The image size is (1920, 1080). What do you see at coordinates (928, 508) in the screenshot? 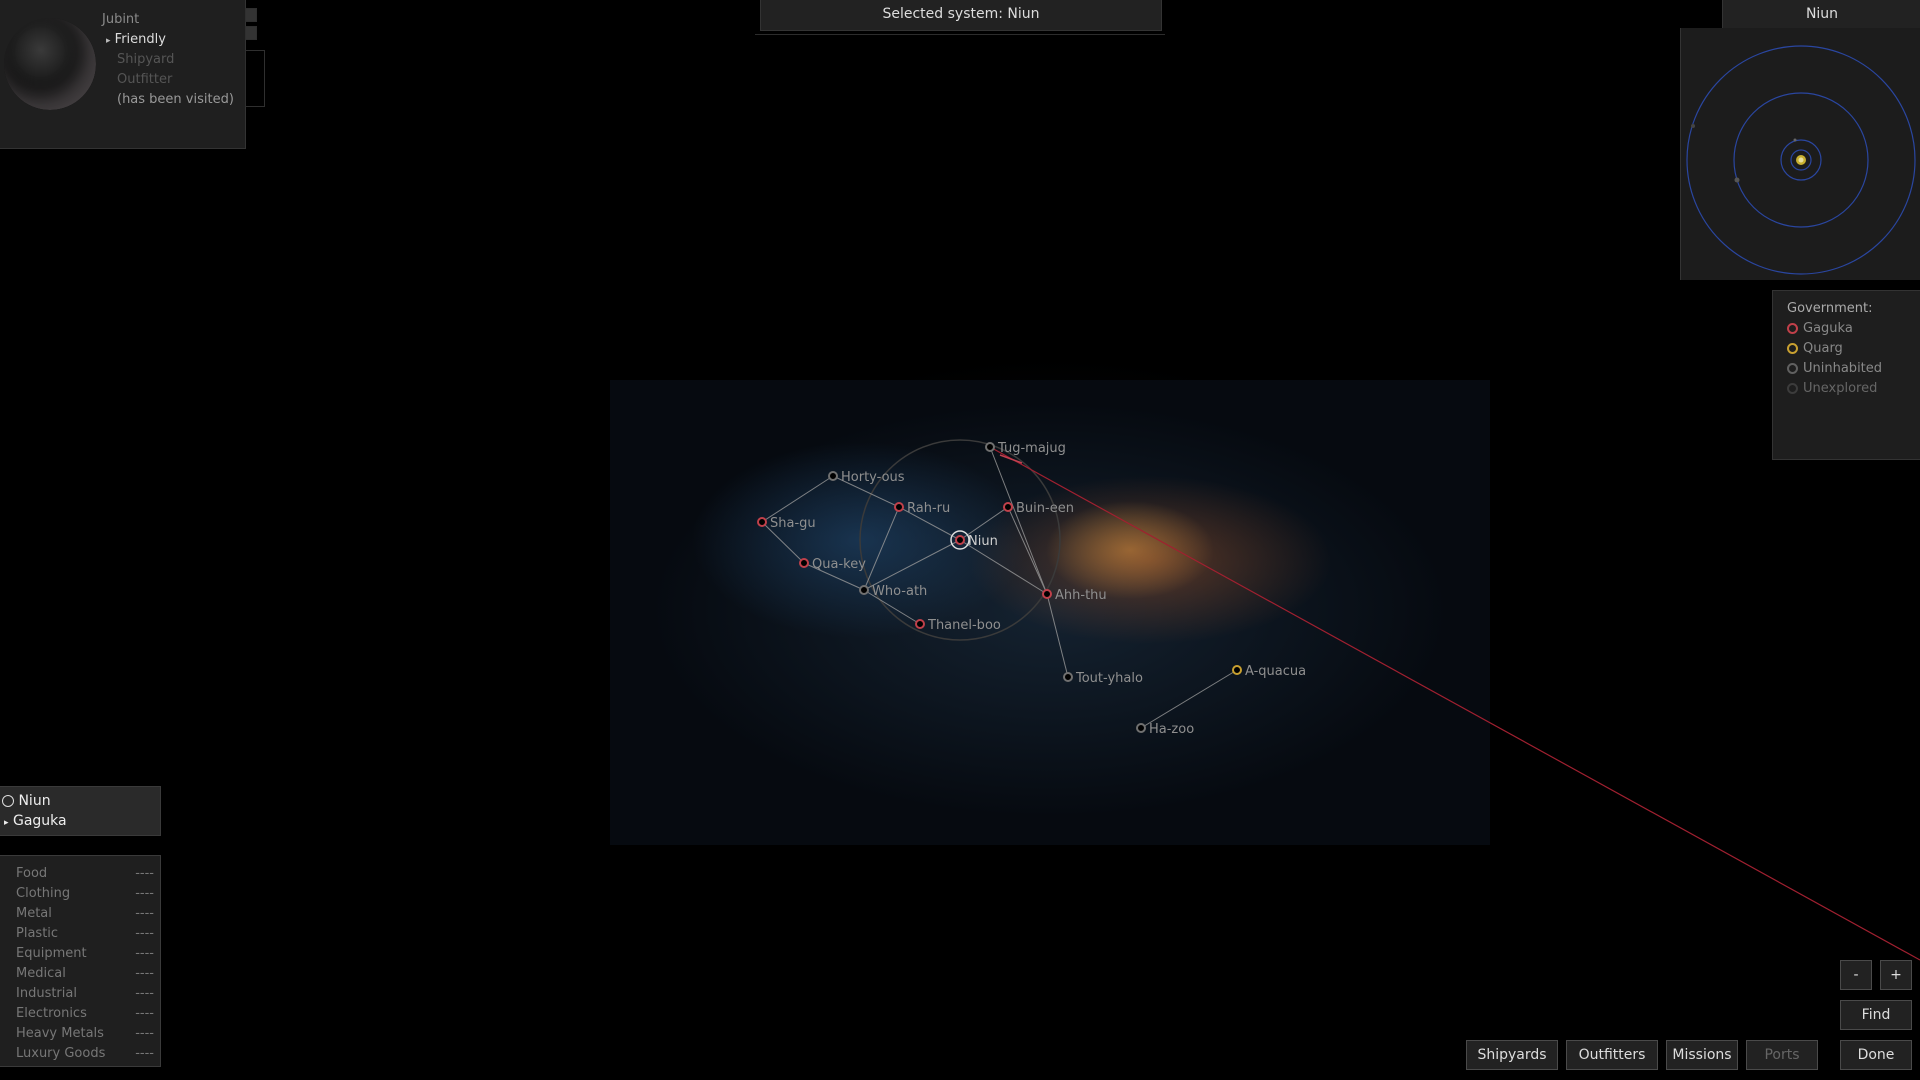
I see `system-label: Rah-ru` at bounding box center [928, 508].